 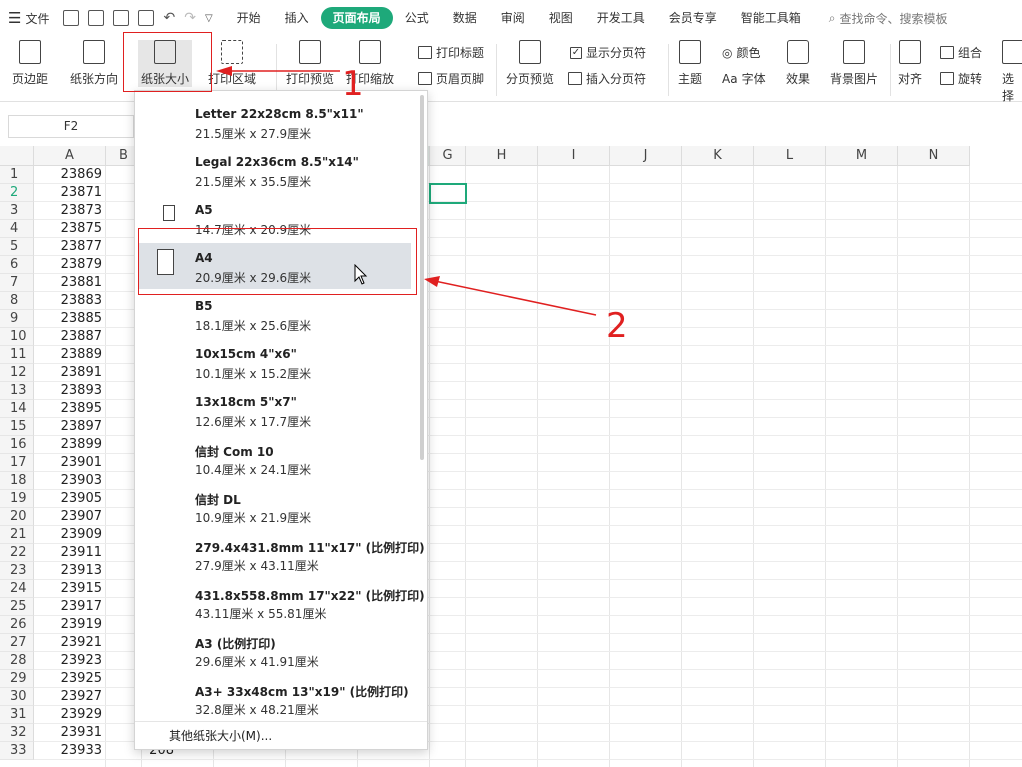 What do you see at coordinates (406, 191) in the screenshot?
I see `annotation-arrows` at bounding box center [406, 191].